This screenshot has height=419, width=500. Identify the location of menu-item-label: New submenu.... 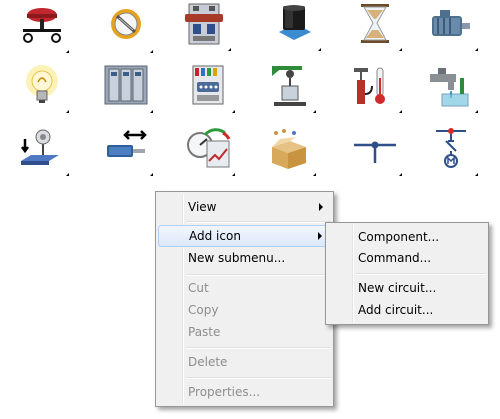
(237, 258).